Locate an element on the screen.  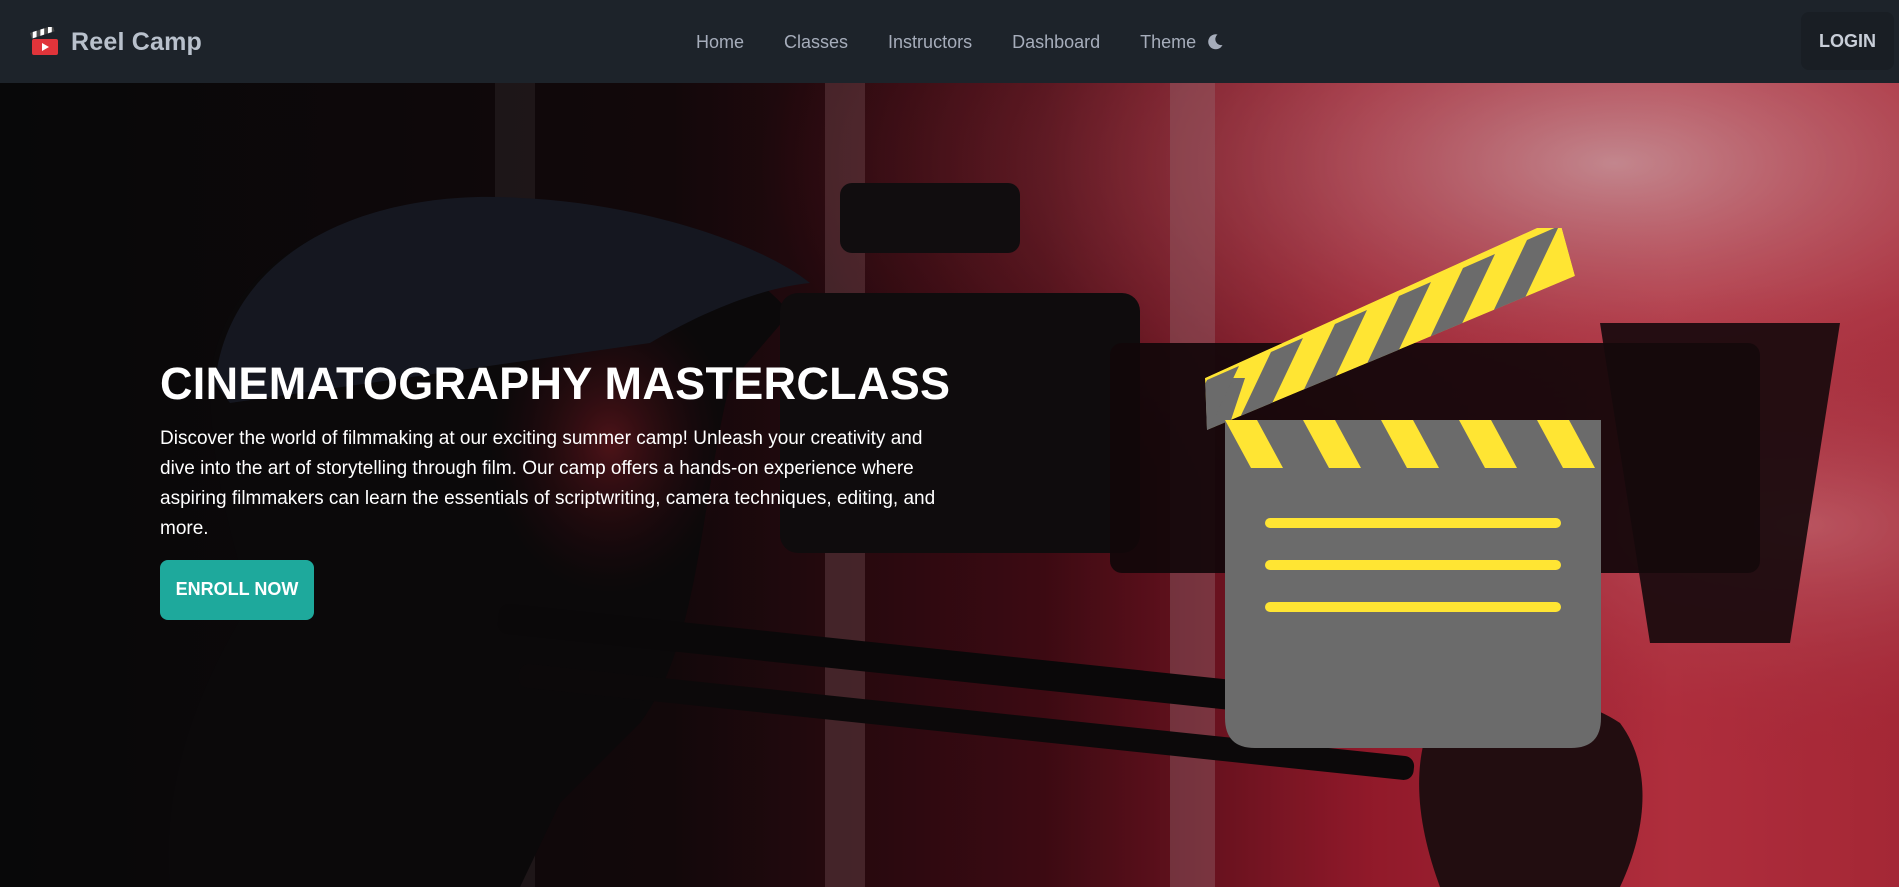
enroll-now-button: ENROLL NOW is located at coordinates (237, 589).